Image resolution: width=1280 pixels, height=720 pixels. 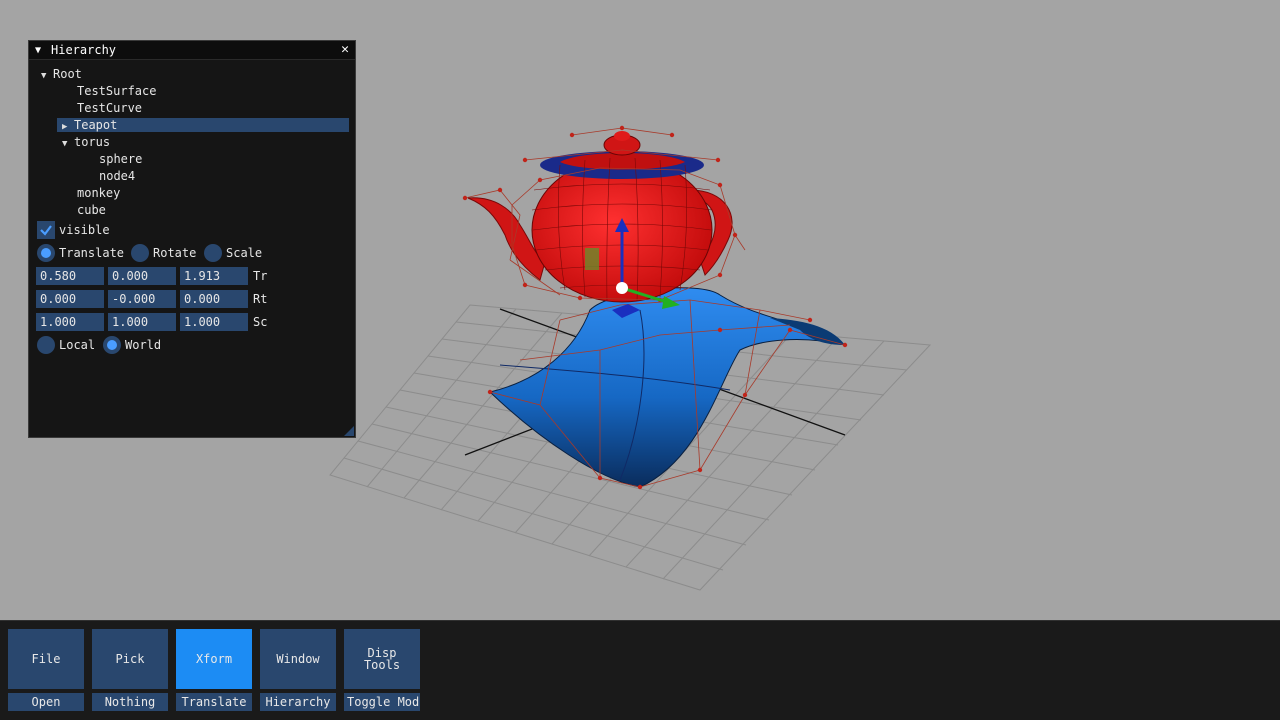 What do you see at coordinates (600, 217) in the screenshot?
I see `teapot` at bounding box center [600, 217].